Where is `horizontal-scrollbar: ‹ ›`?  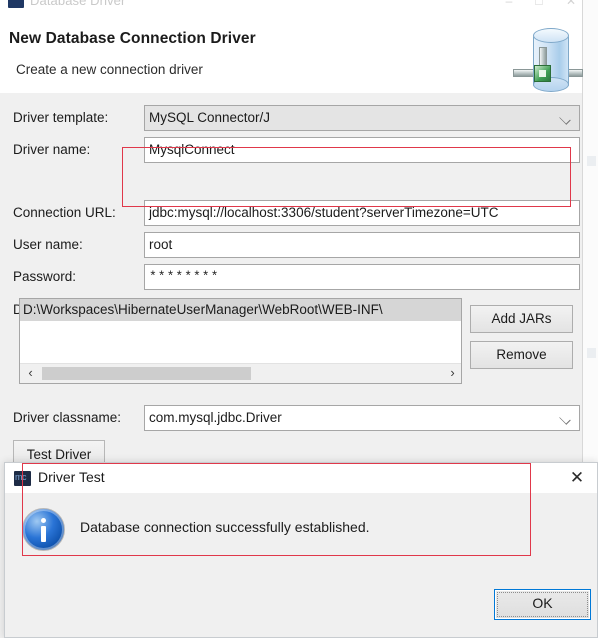 horizontal-scrollbar: ‹ › is located at coordinates (240, 373).